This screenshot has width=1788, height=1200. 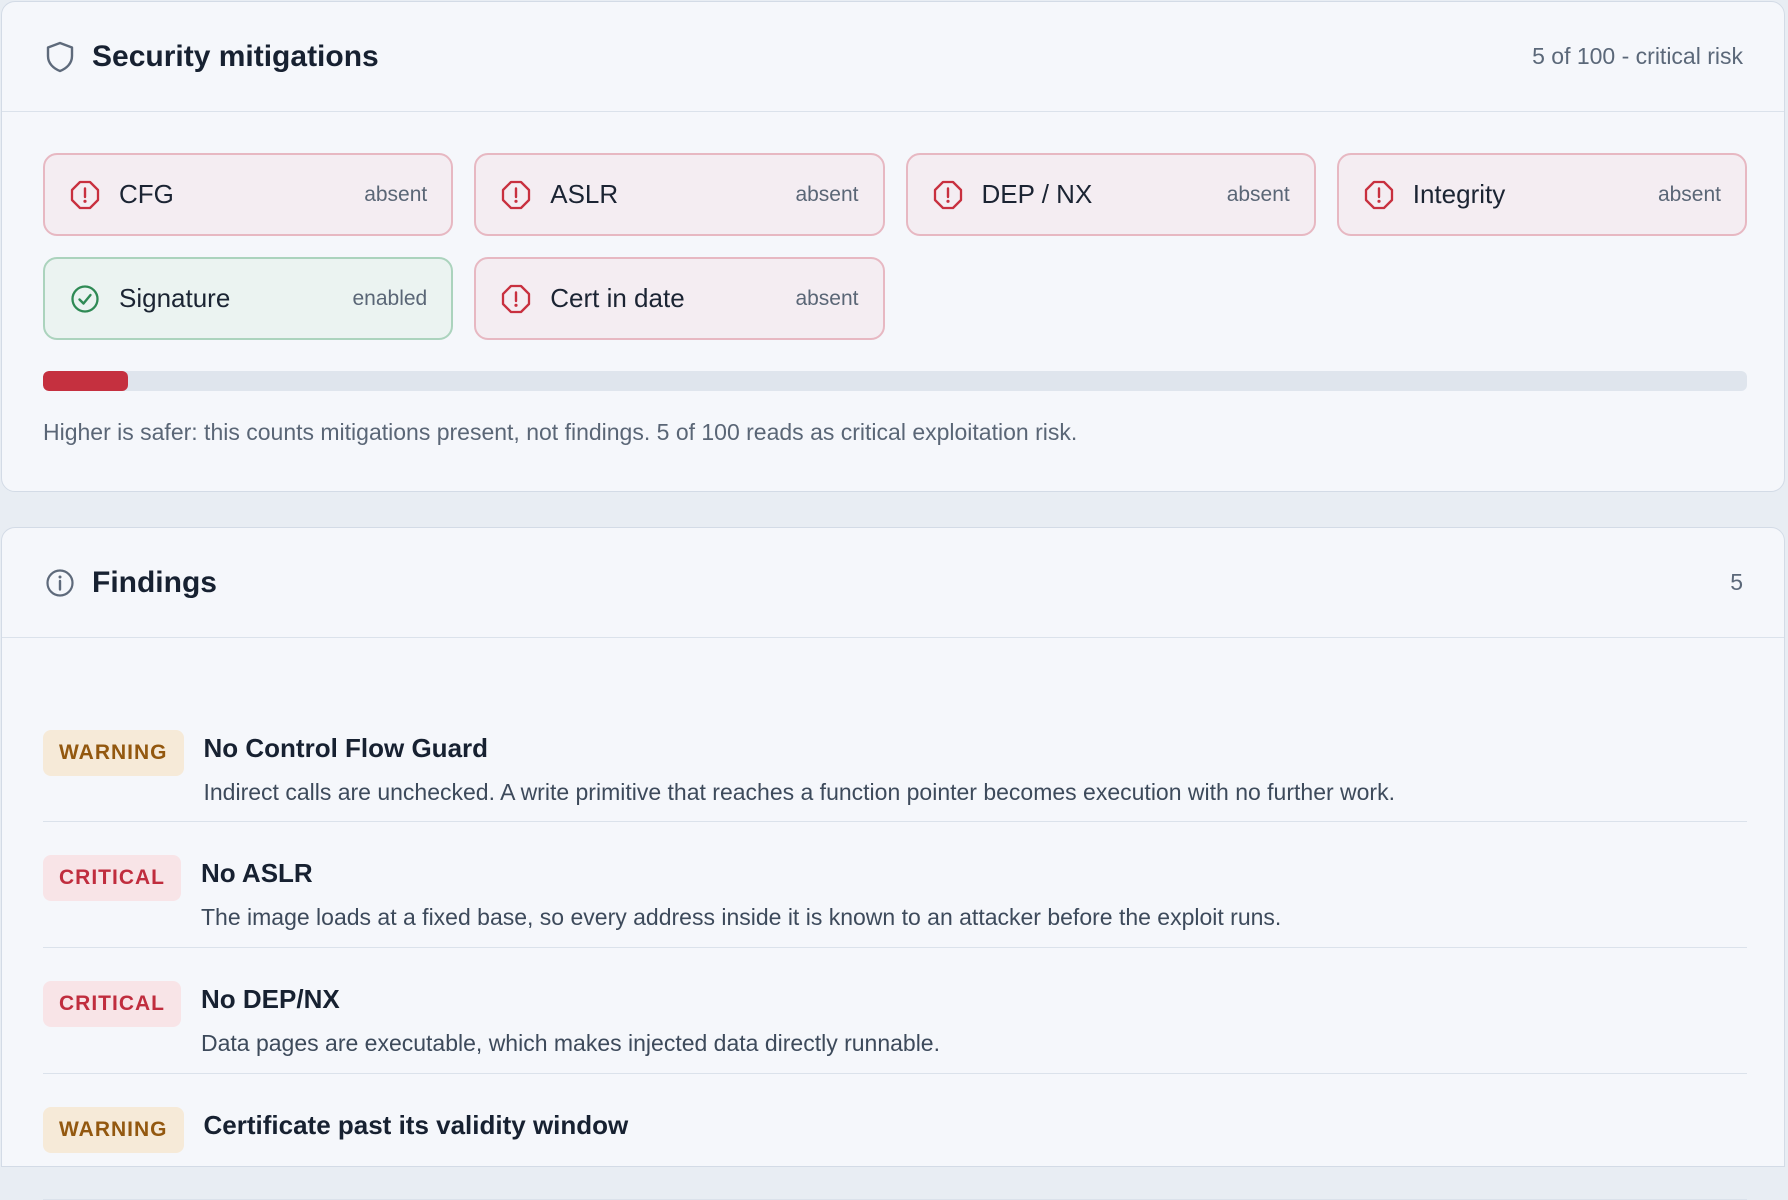 What do you see at coordinates (235, 56) in the screenshot?
I see `mitigations-title: Security mitigations` at bounding box center [235, 56].